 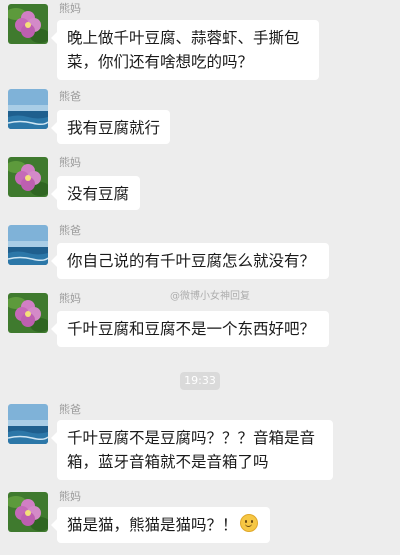 What do you see at coordinates (248, 523) in the screenshot?
I see `smile-emoji-icon` at bounding box center [248, 523].